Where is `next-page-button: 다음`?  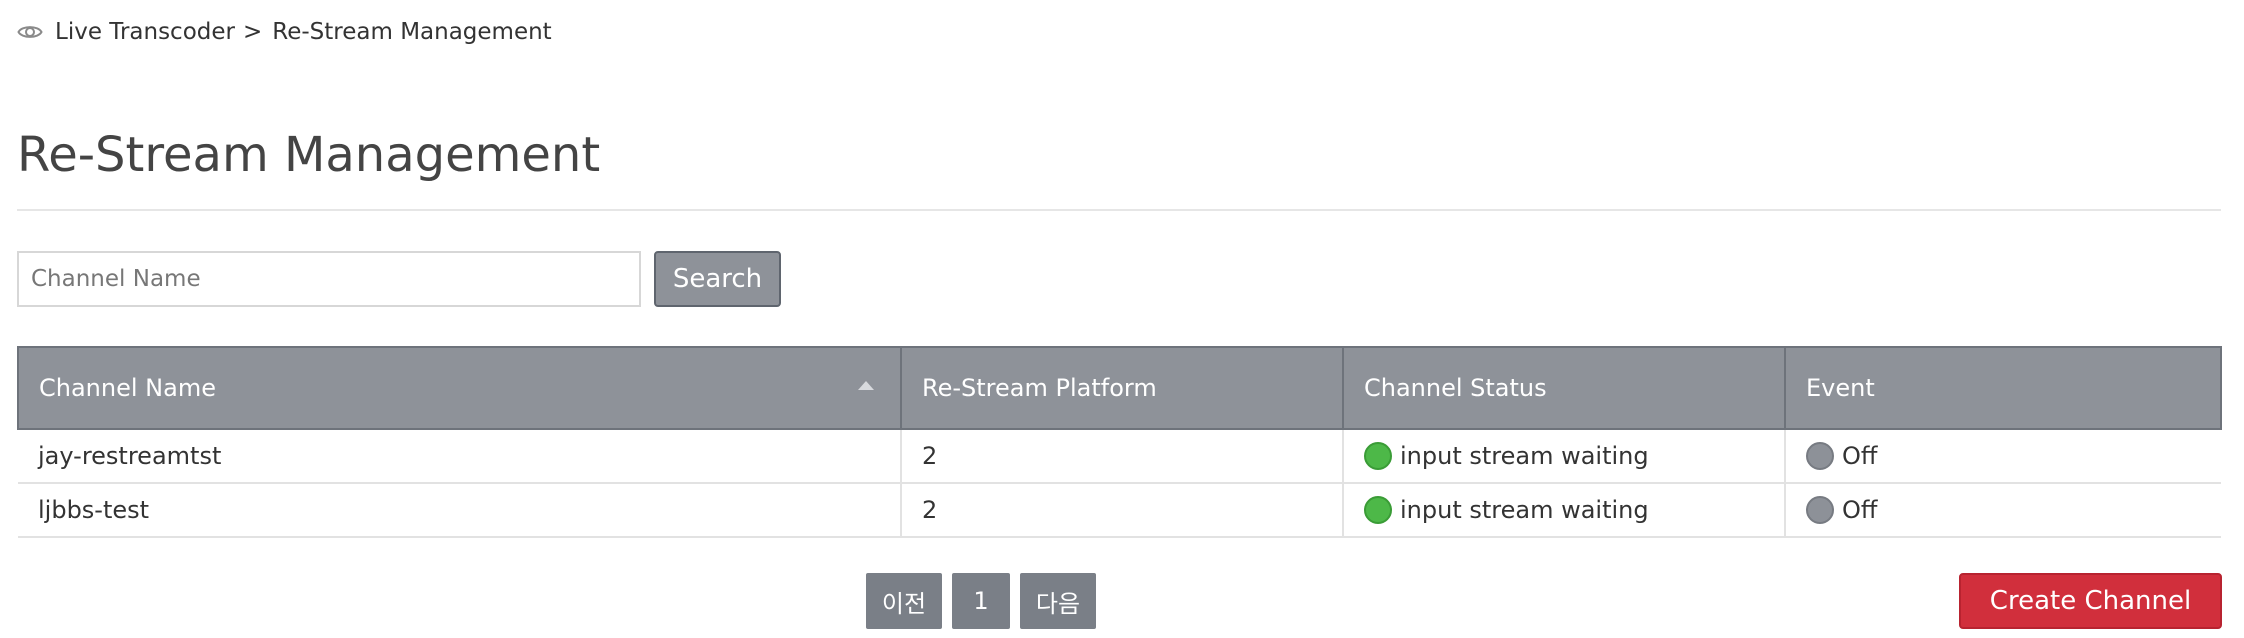 next-page-button: 다음 is located at coordinates (1058, 601).